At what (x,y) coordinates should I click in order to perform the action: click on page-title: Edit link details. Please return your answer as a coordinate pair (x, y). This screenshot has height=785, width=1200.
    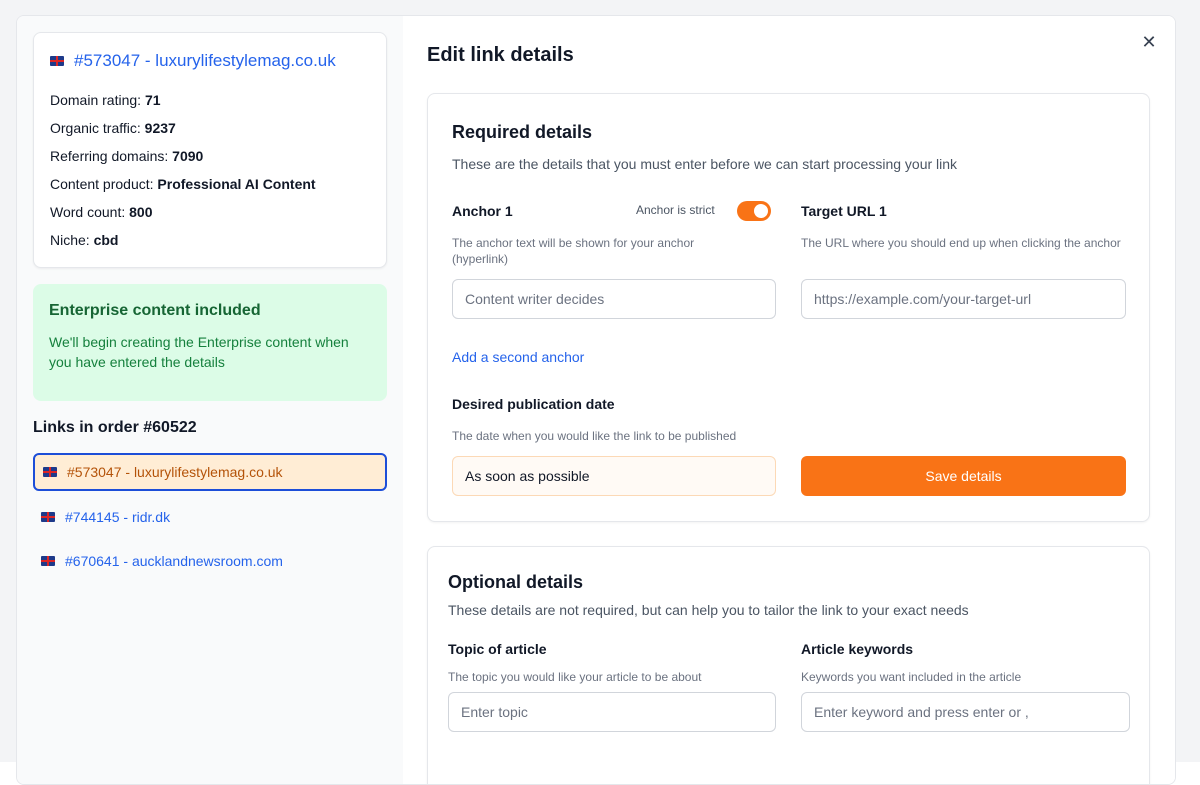
    Looking at the image, I should click on (500, 55).